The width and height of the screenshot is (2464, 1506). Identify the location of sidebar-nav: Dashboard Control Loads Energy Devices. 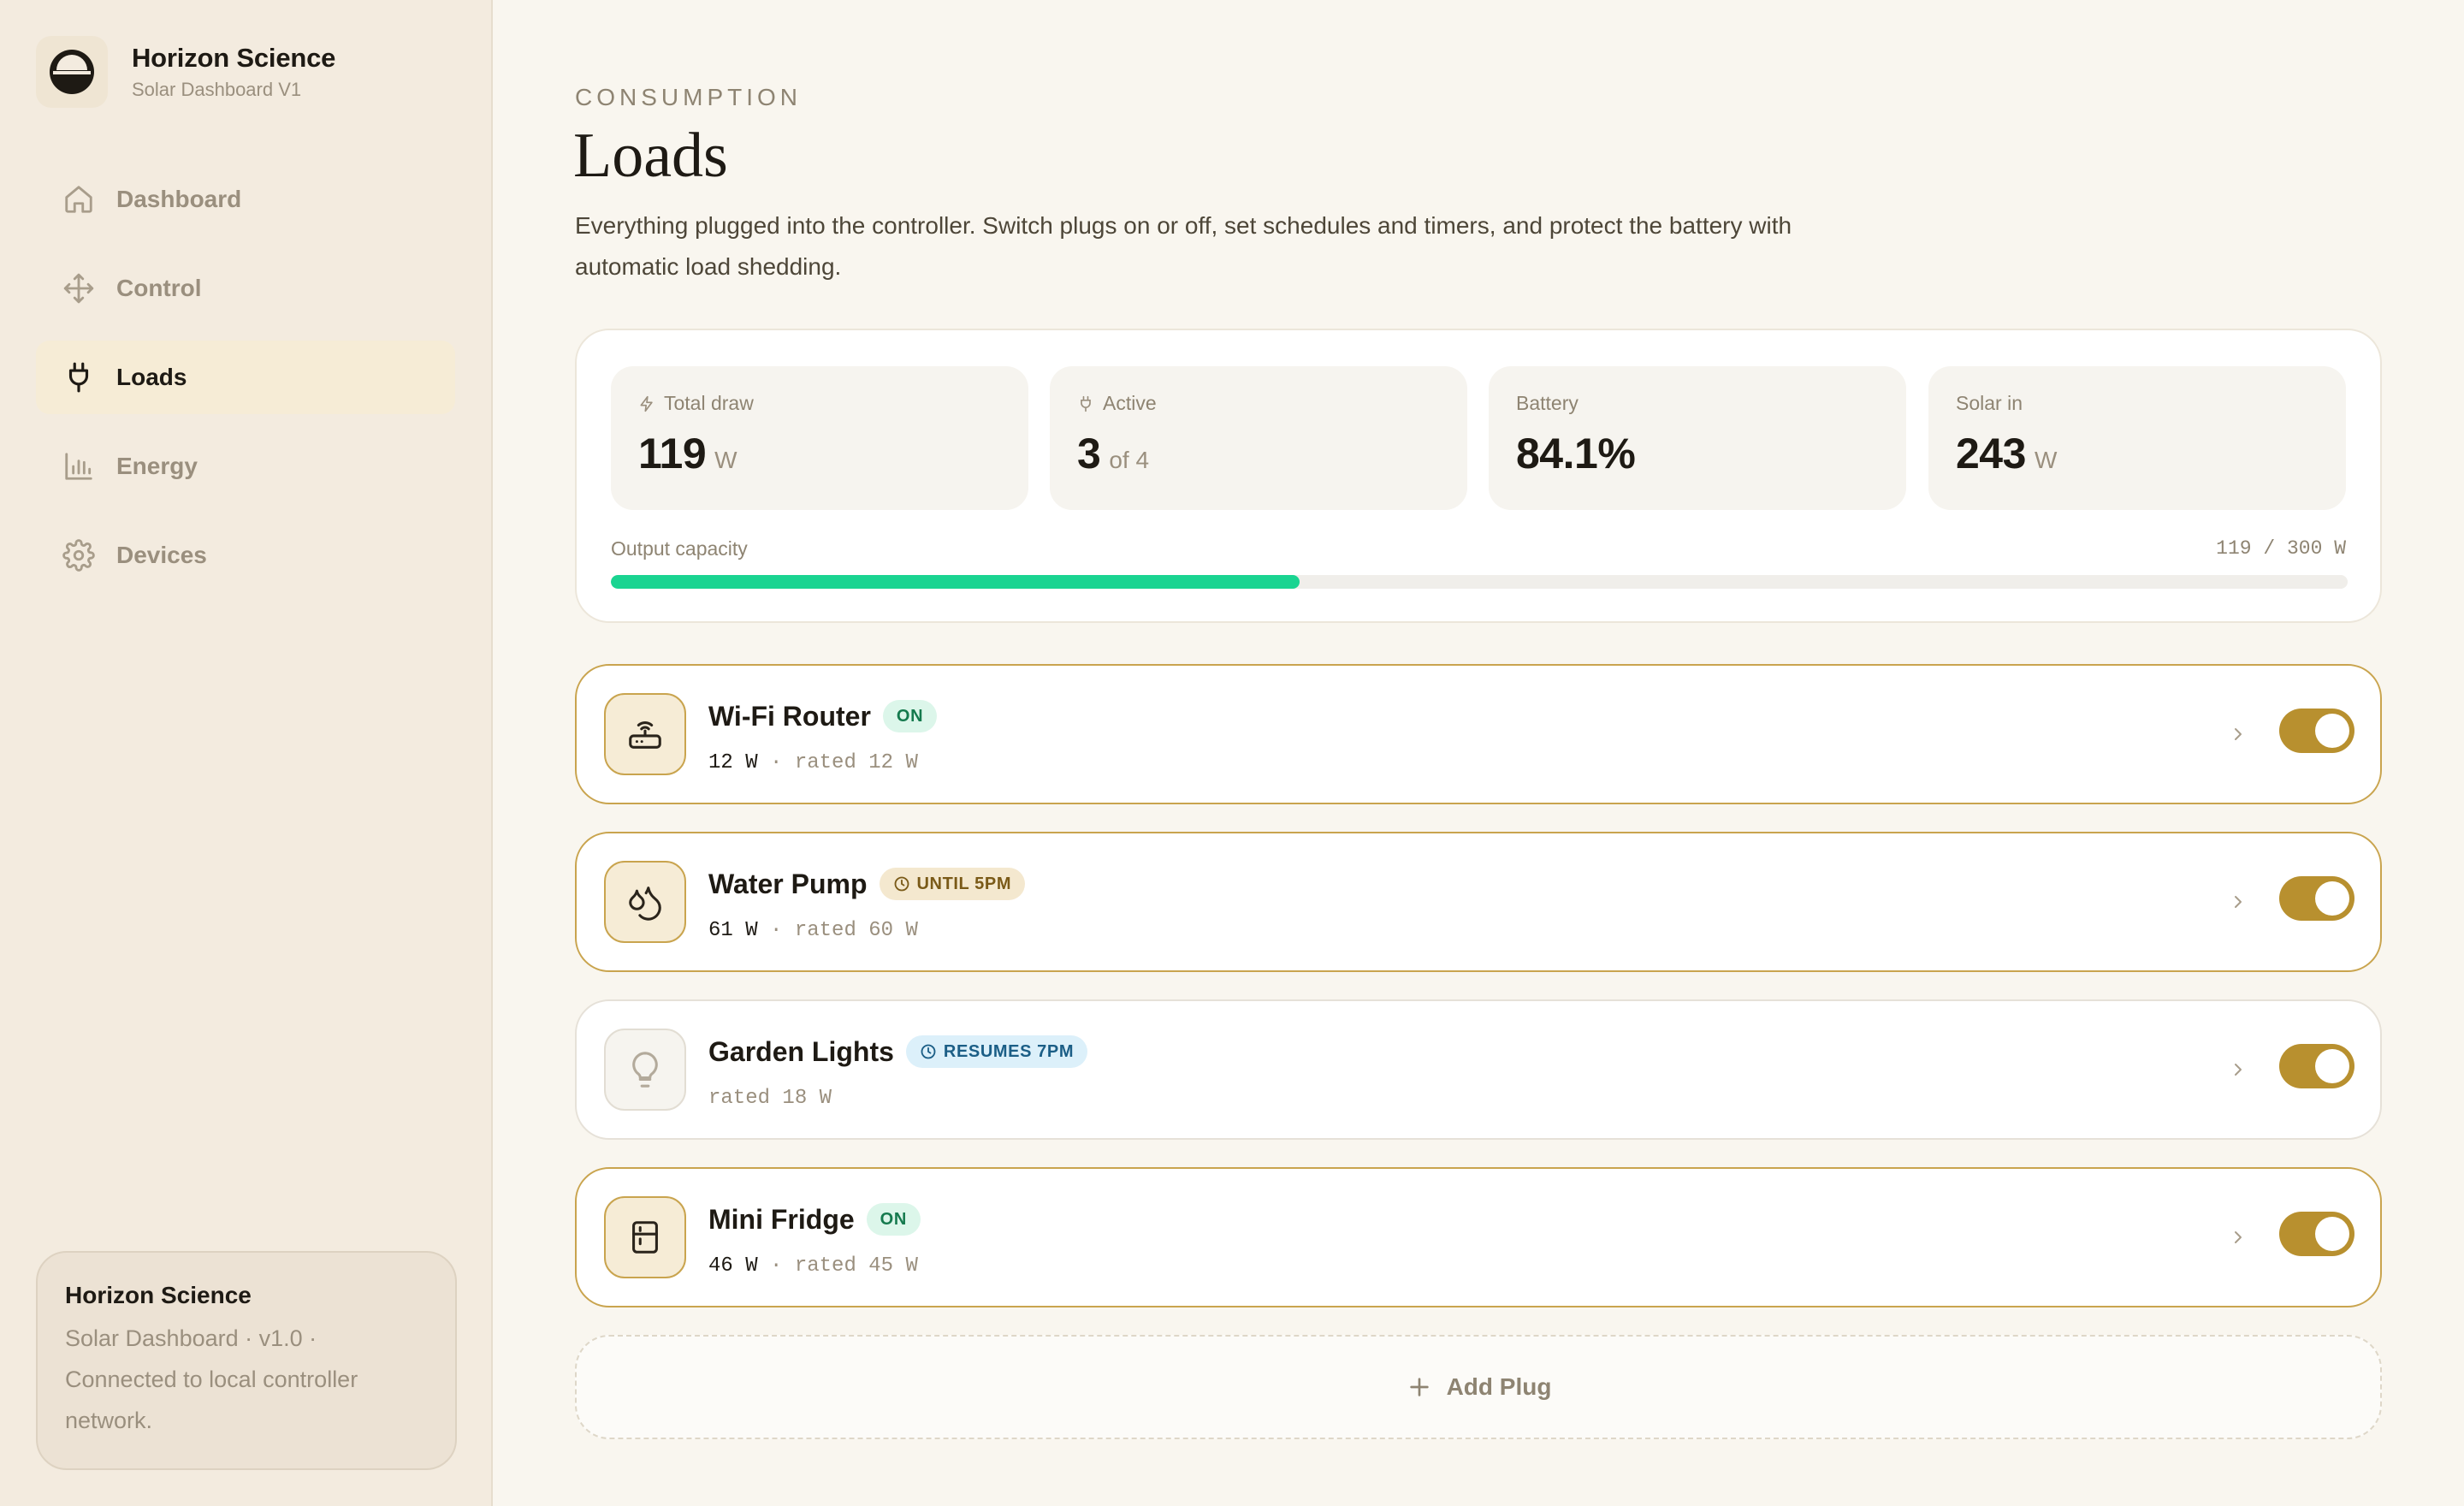
(245, 386).